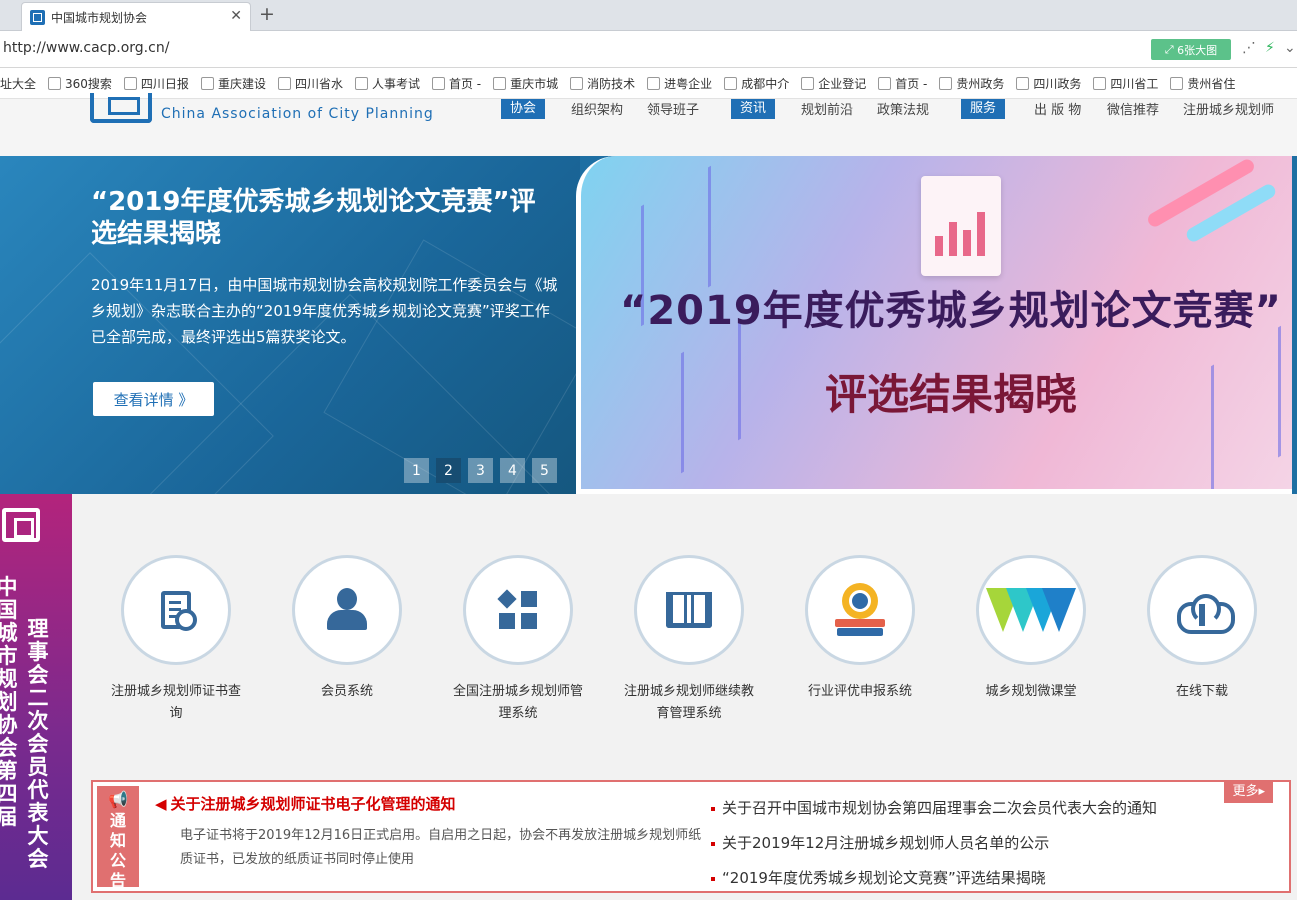 The height and width of the screenshot is (900, 1297). What do you see at coordinates (387, 83) in the screenshot?
I see `bookmark-item: 人事考试` at bounding box center [387, 83].